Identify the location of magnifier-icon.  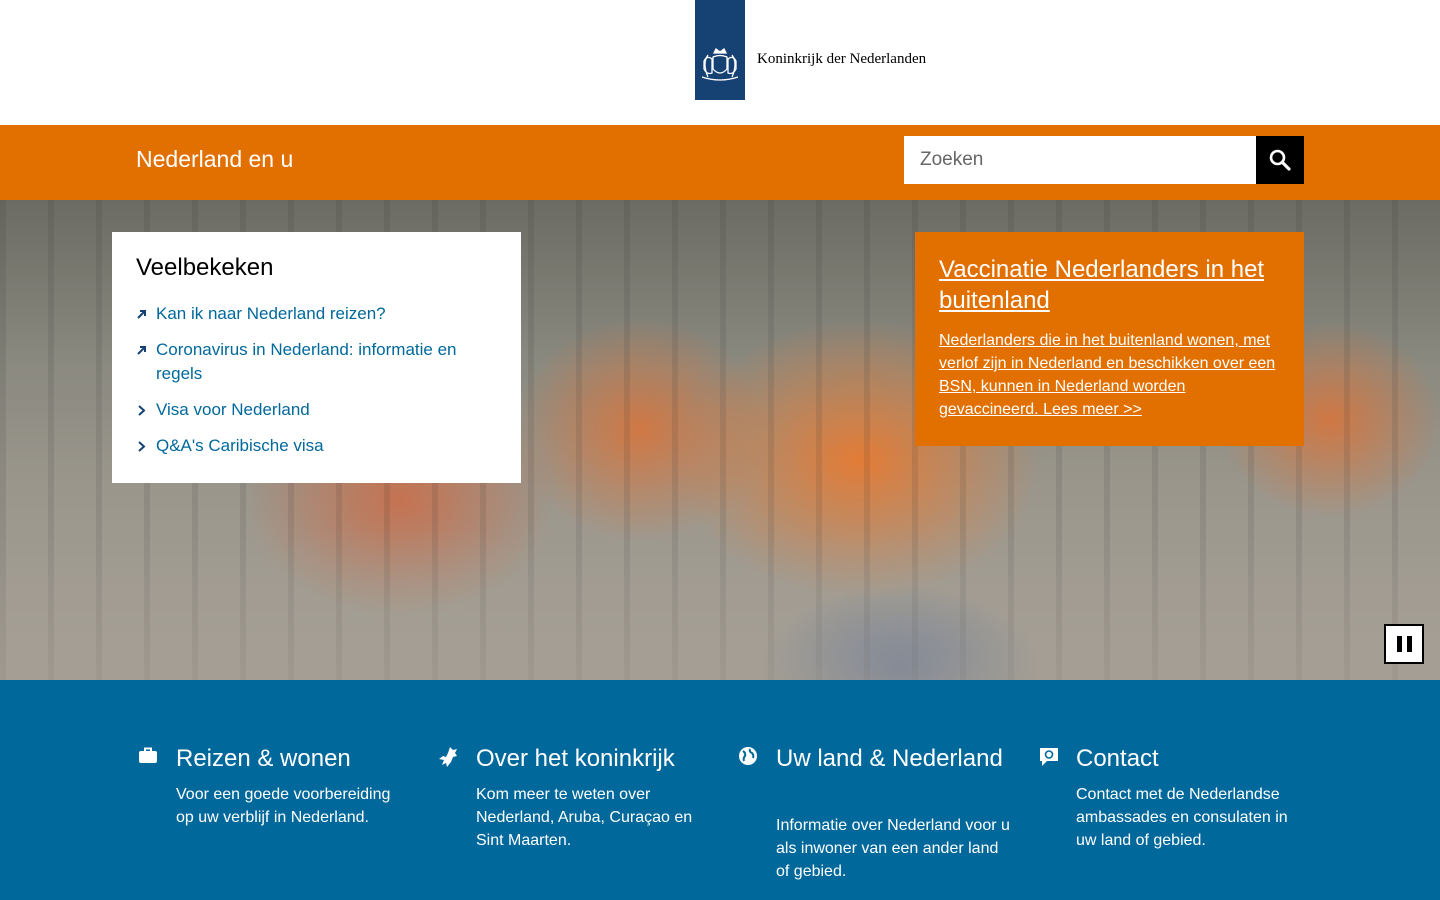
(1280, 160).